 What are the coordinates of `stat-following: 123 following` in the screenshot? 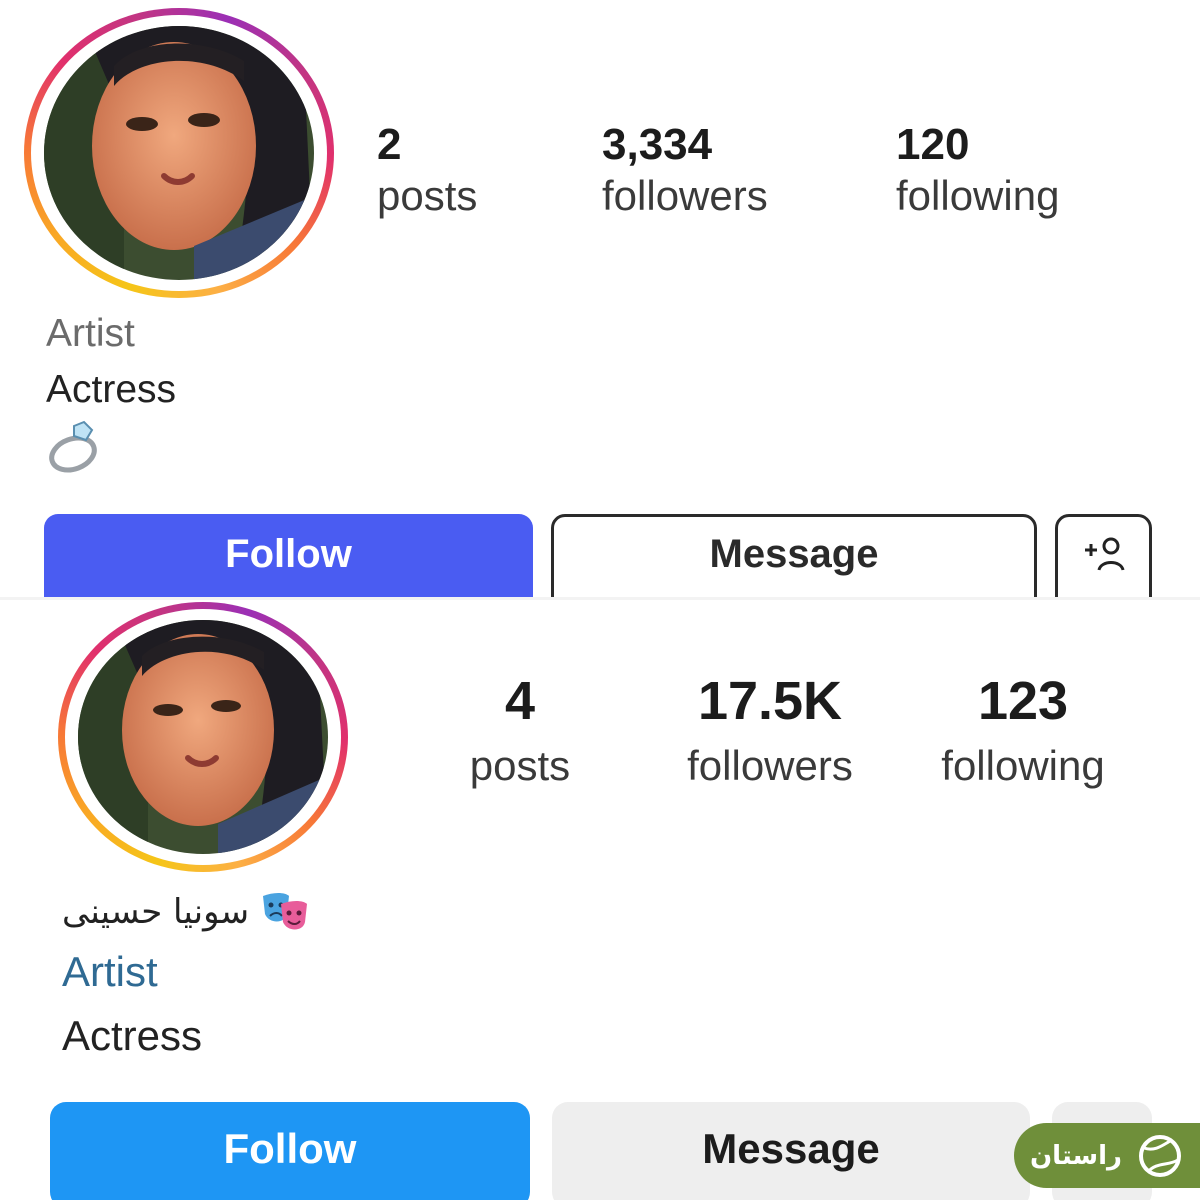 It's located at (1023, 730).